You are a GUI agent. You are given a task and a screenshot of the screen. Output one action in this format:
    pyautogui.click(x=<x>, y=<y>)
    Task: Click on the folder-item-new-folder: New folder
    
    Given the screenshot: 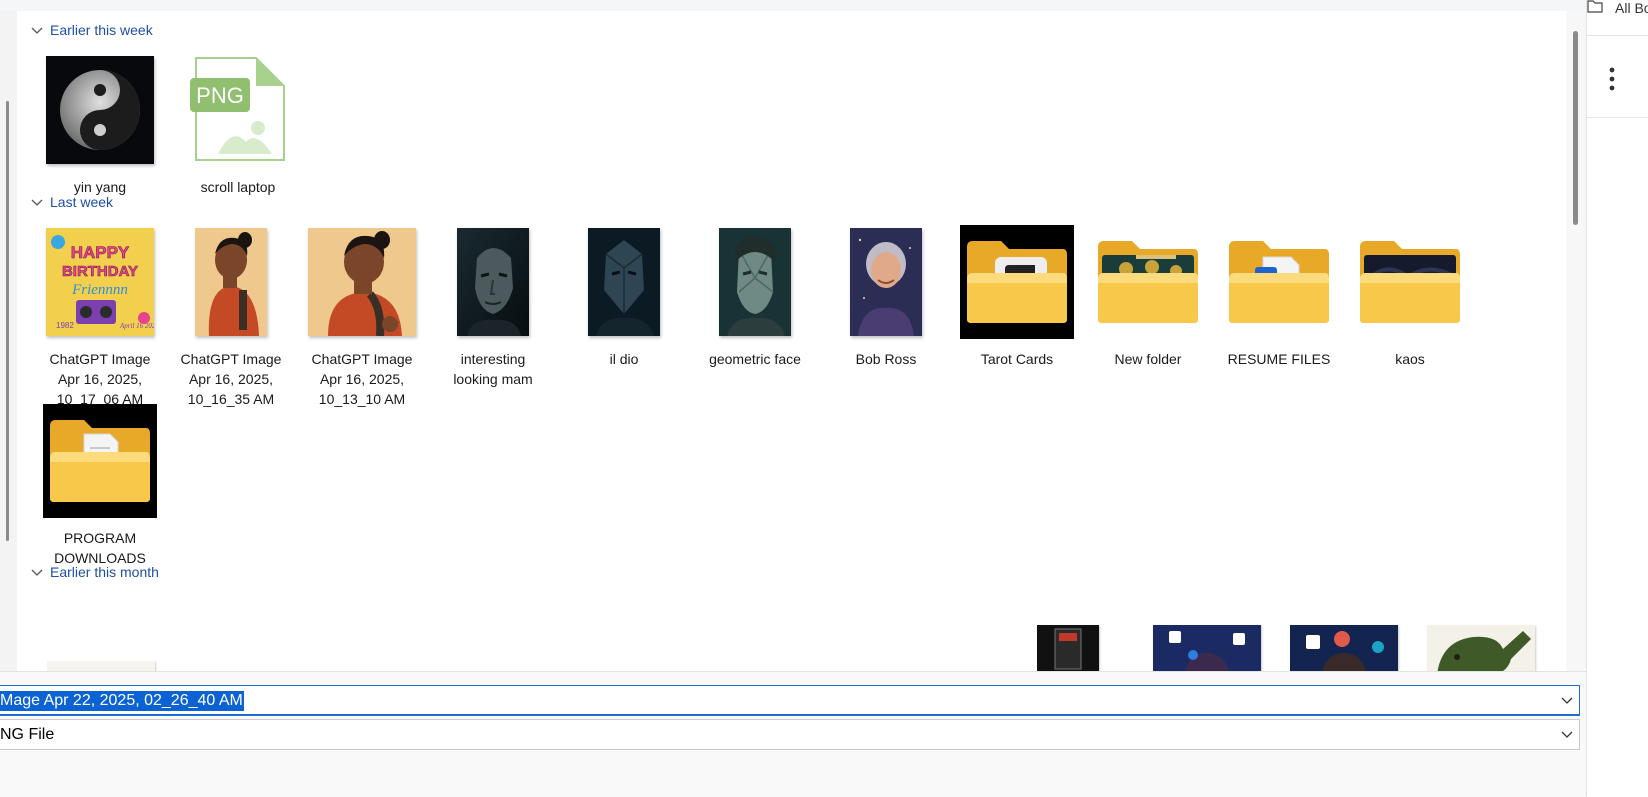 What is the action you would take?
    pyautogui.click(x=1148, y=295)
    